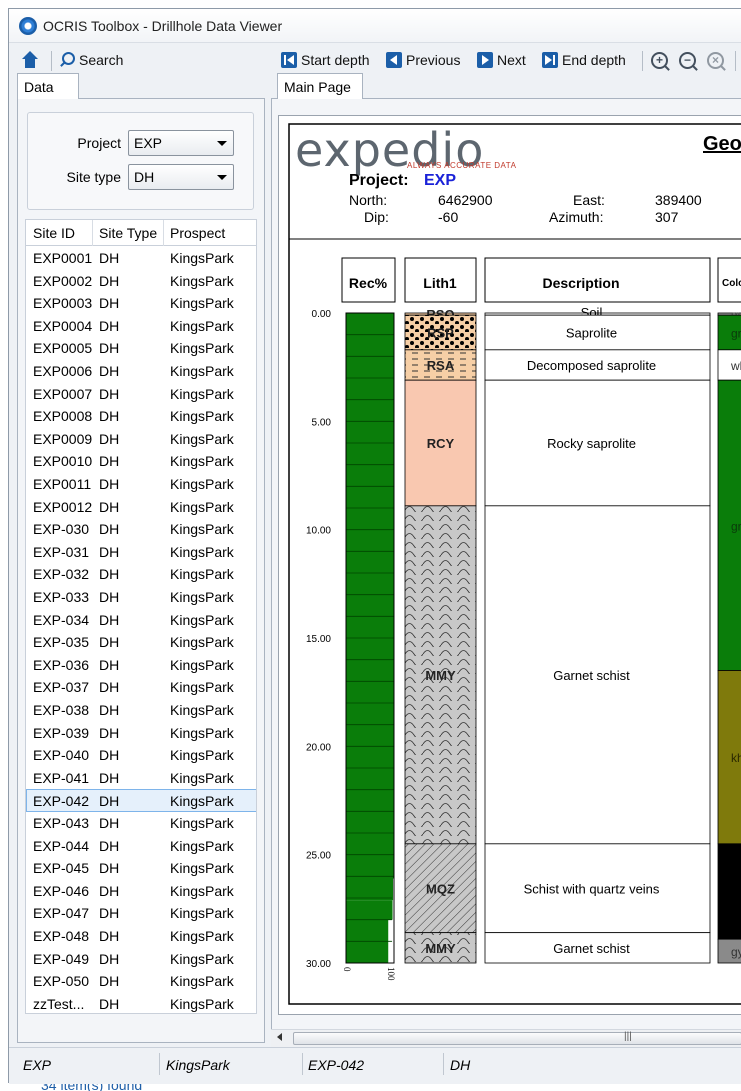 This screenshot has width=741, height=1091. What do you see at coordinates (517, 1038) in the screenshot?
I see `scrollbar-thumb: |||` at bounding box center [517, 1038].